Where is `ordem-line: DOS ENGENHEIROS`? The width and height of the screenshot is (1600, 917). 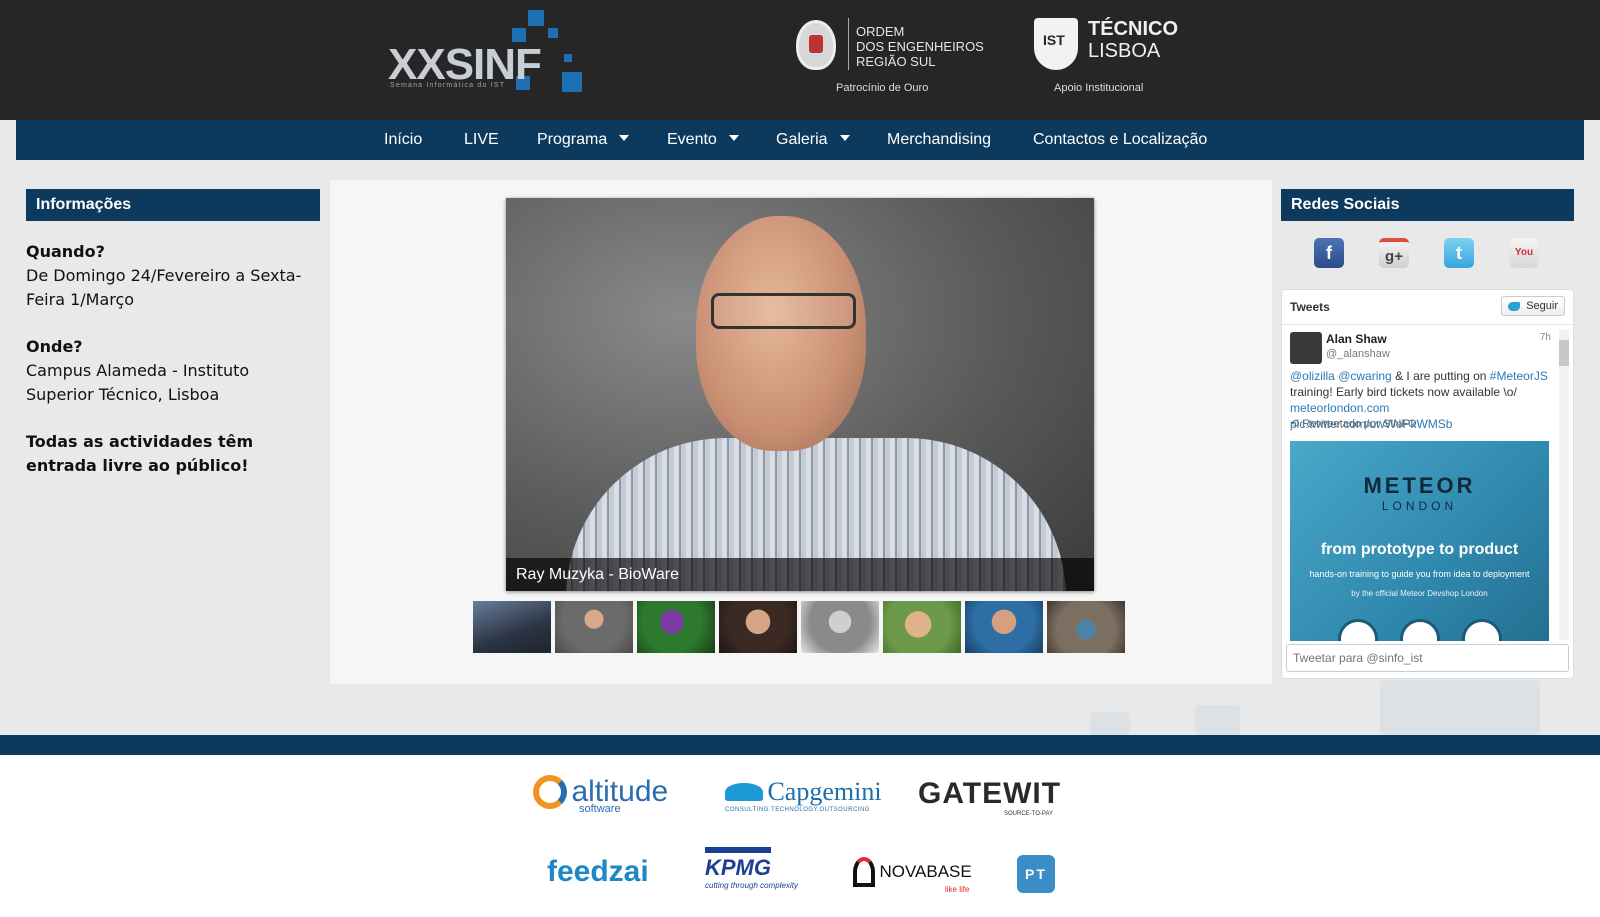 ordem-line: DOS ENGENHEIROS is located at coordinates (920, 46).